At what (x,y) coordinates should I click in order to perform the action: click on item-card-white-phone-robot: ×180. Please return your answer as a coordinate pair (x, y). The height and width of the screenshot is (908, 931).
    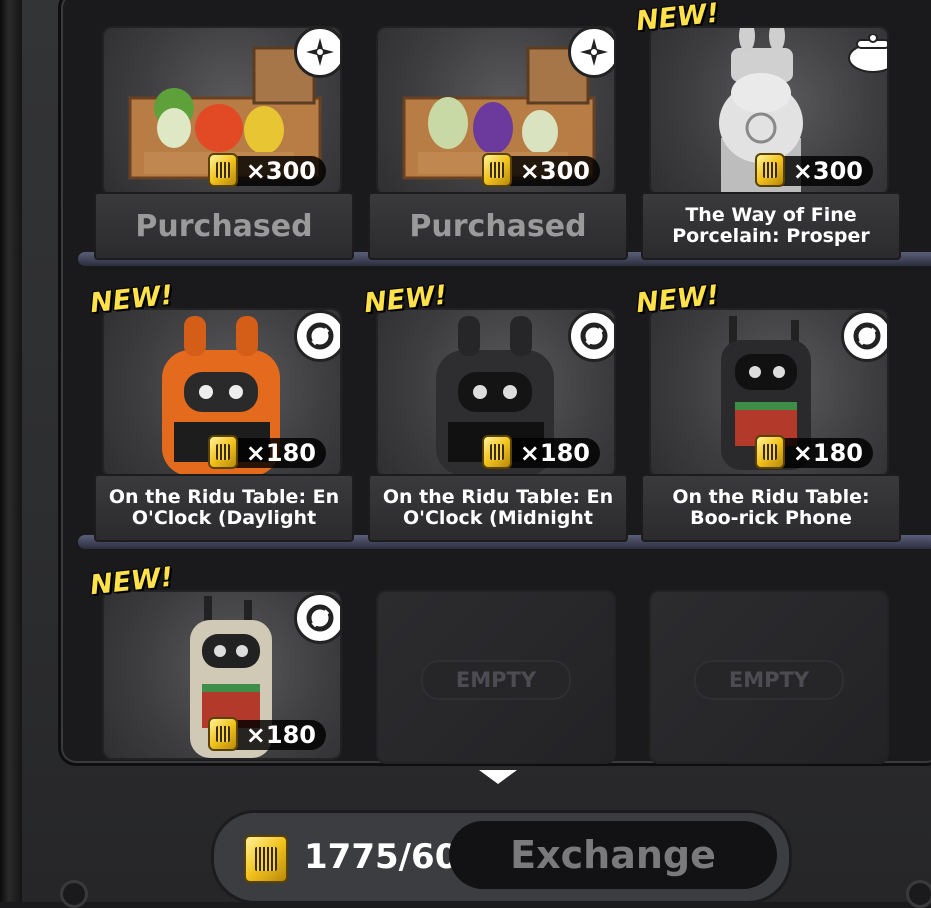
    Looking at the image, I should click on (218, 705).